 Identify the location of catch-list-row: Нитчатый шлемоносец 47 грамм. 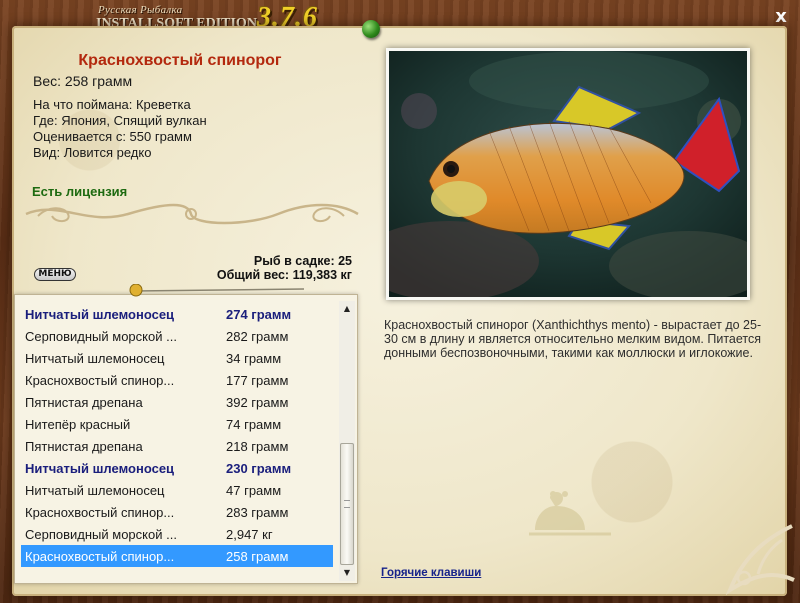
(177, 490).